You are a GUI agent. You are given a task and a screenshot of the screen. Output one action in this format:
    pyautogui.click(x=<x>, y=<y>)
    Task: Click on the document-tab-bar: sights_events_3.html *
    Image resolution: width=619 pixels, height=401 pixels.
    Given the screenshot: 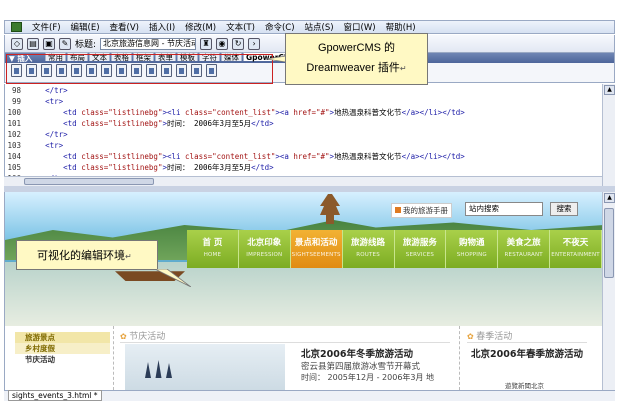 What is the action you would take?
    pyautogui.click(x=309, y=395)
    